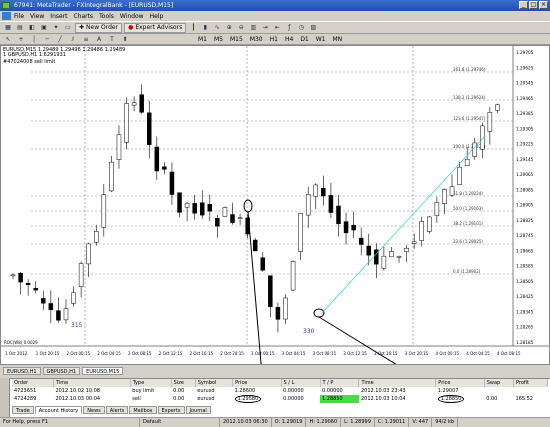  Describe the element at coordinates (289, 27) in the screenshot. I see `indicators-icon: ƒ` at that location.